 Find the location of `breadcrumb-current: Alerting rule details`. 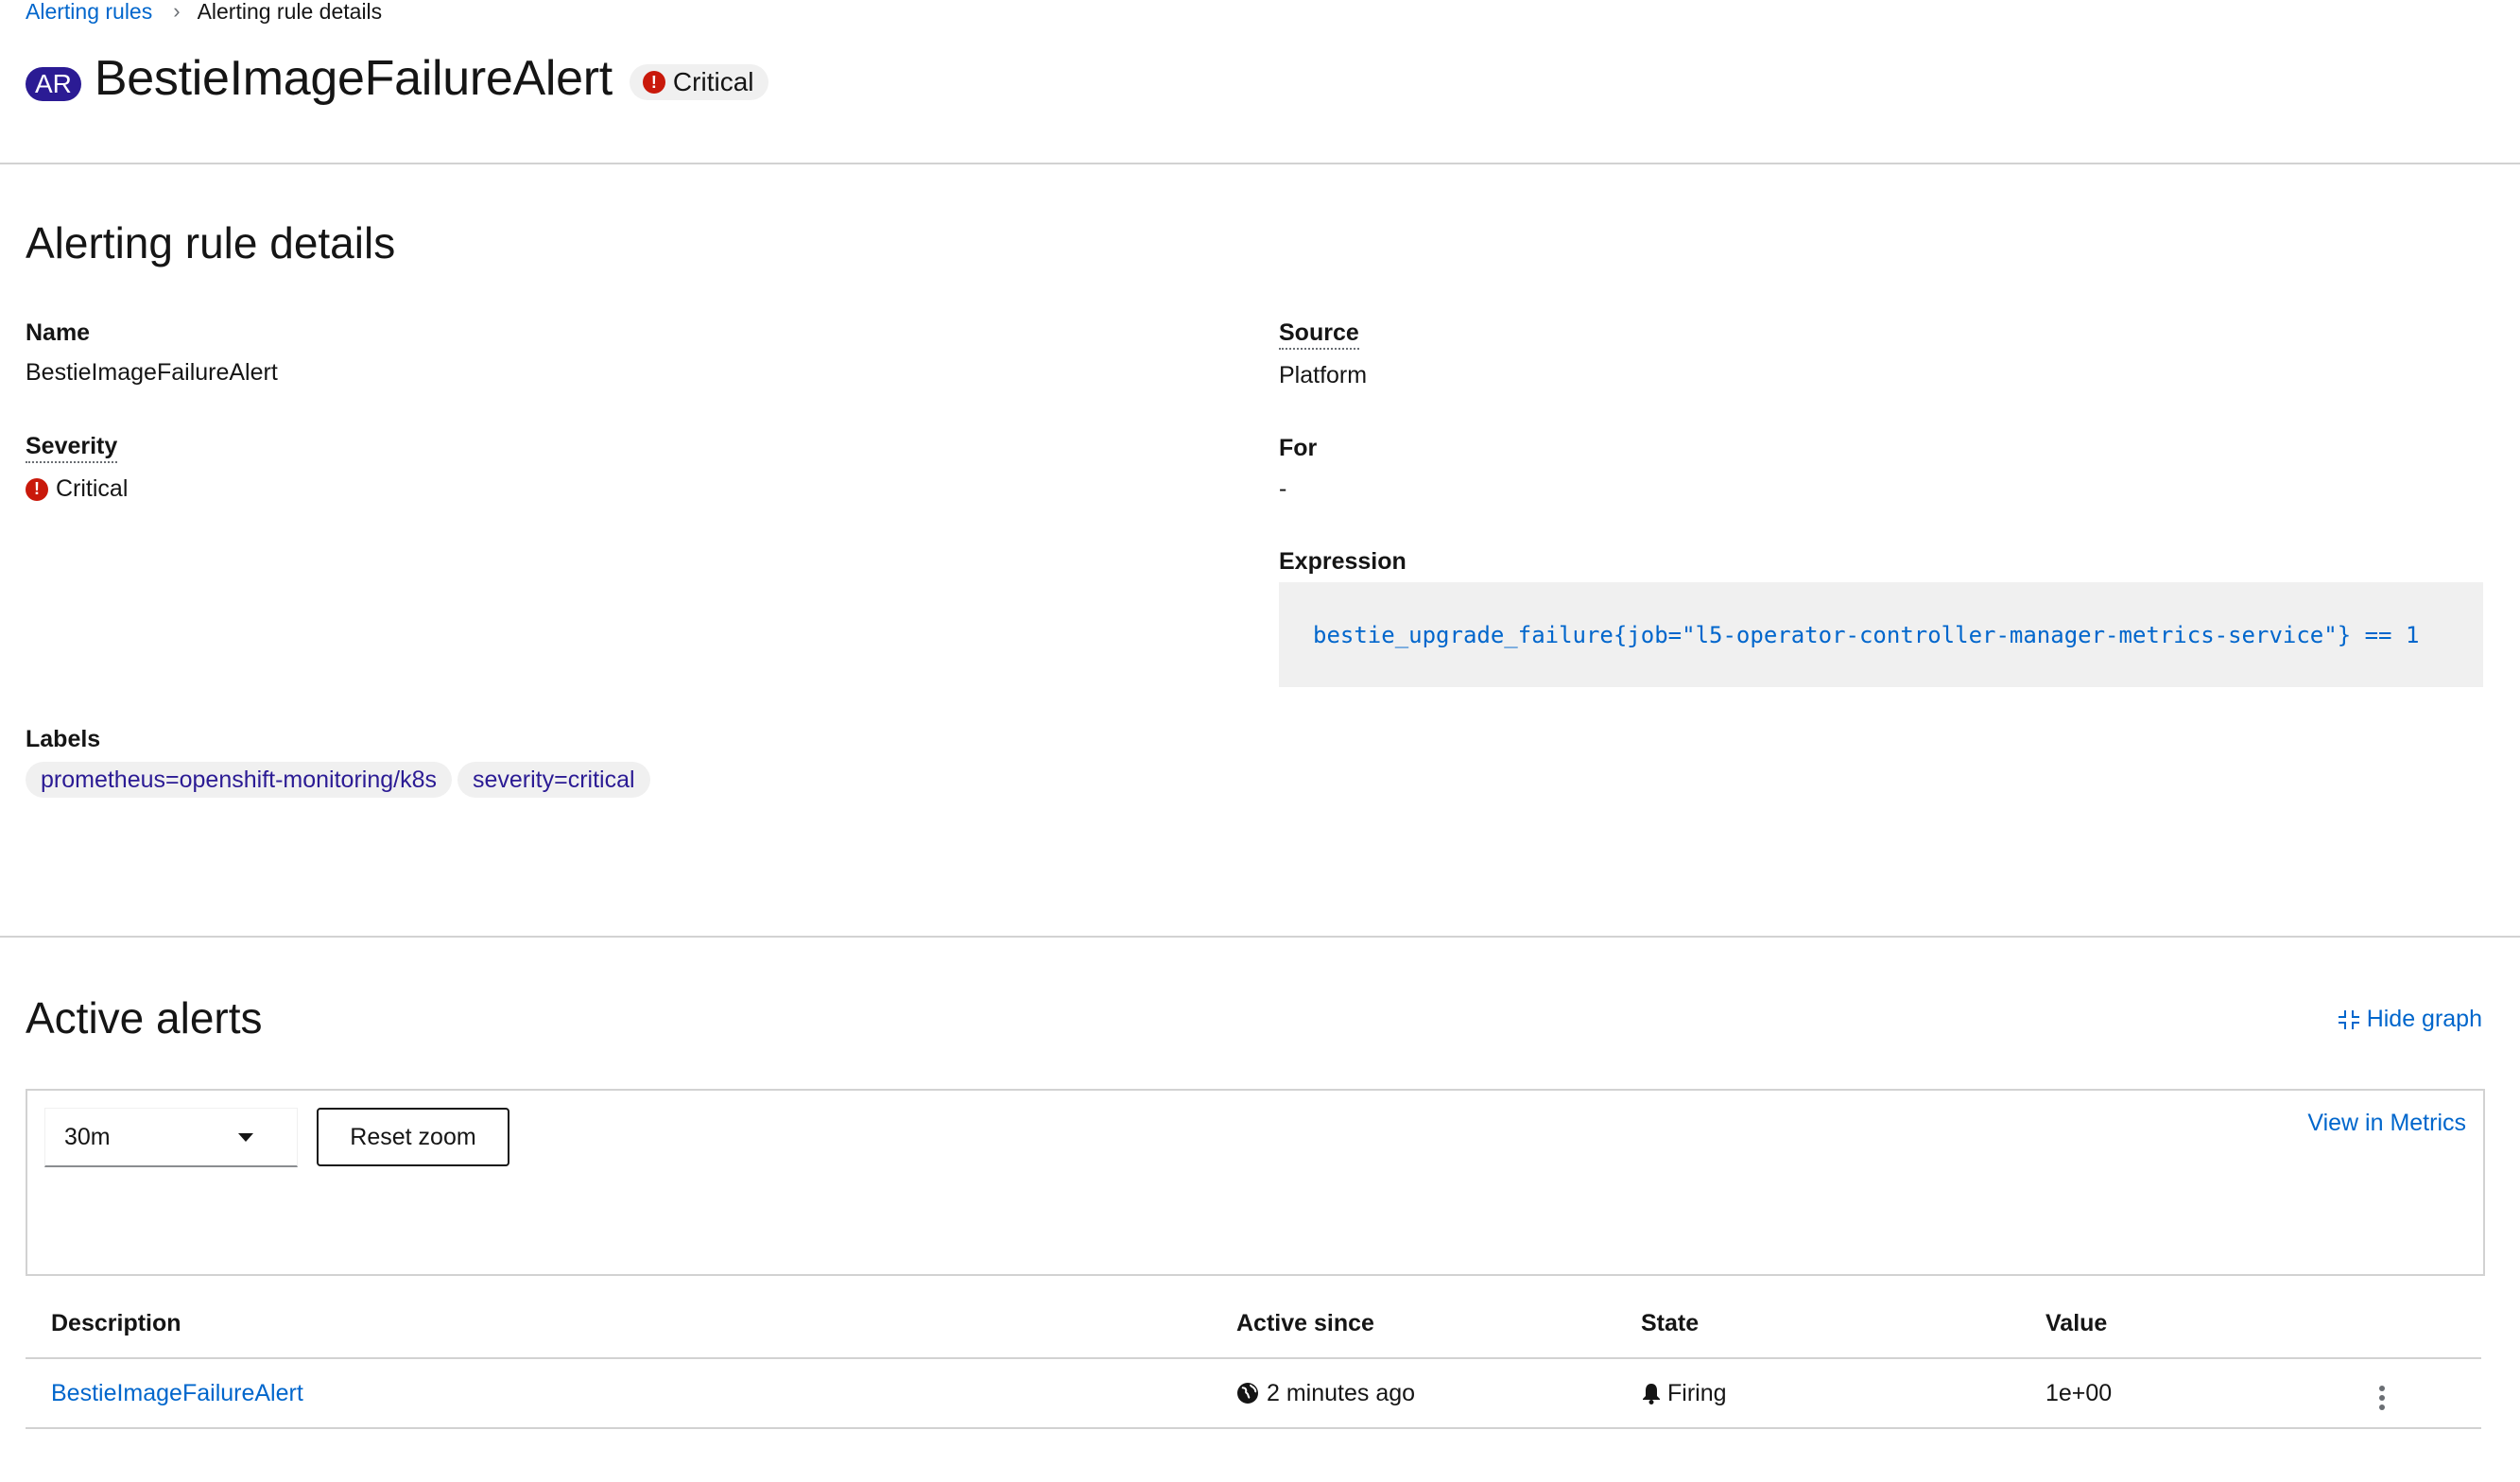

breadcrumb-current: Alerting rule details is located at coordinates (290, 12).